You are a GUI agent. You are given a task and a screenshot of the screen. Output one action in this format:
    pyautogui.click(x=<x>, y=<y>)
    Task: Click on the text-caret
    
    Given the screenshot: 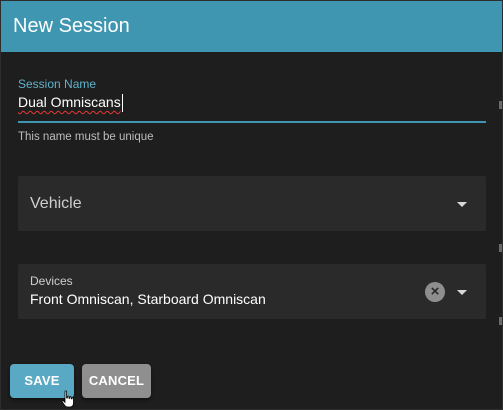 What is the action you would take?
    pyautogui.click(x=122, y=103)
    